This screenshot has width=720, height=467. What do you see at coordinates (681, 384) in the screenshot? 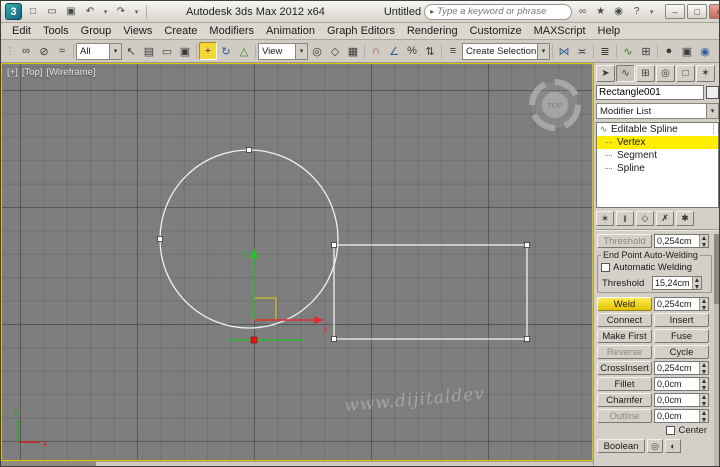
I see `fillet-spinner: 0,0cm` at bounding box center [681, 384].